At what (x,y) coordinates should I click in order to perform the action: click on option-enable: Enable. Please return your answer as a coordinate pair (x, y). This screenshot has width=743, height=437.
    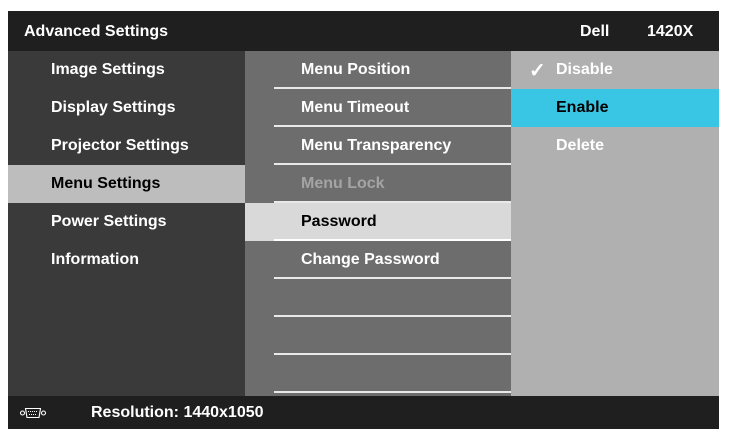
    Looking at the image, I should click on (615, 108).